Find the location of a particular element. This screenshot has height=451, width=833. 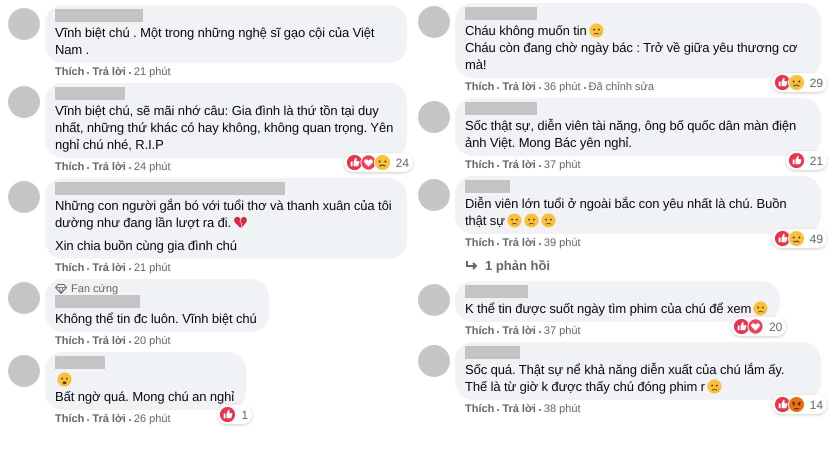

reaction-badge: 14 is located at coordinates (799, 404).